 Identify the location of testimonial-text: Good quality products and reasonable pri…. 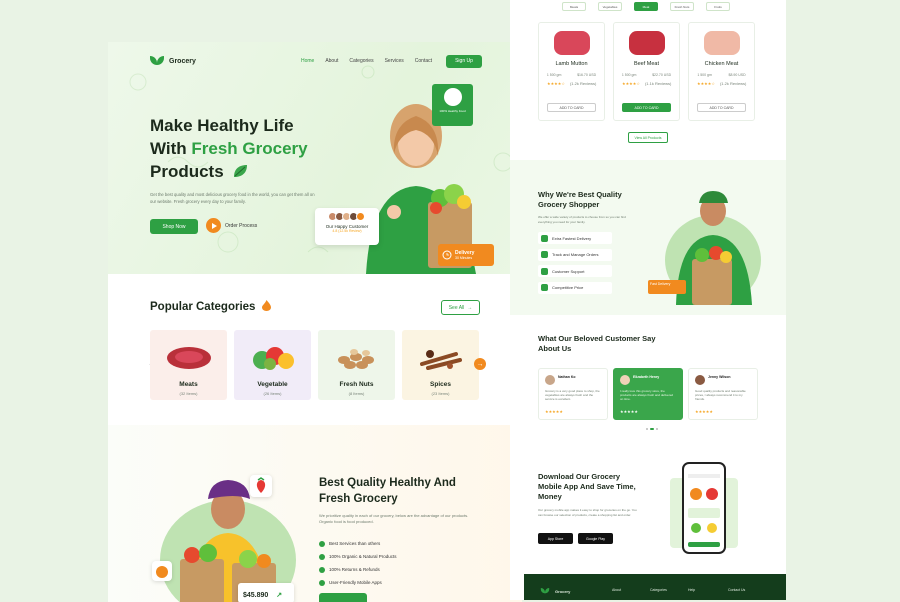
(720, 395).